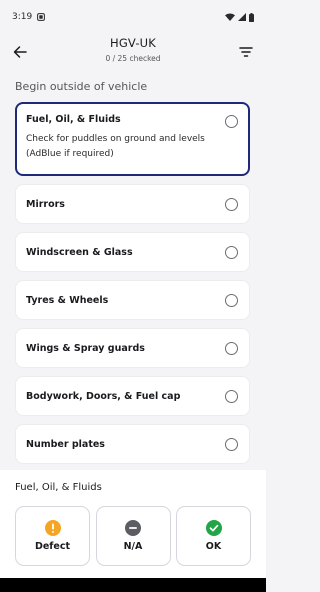 This screenshot has width=320, height=592. What do you see at coordinates (52, 528) in the screenshot?
I see `warning-icon` at bounding box center [52, 528].